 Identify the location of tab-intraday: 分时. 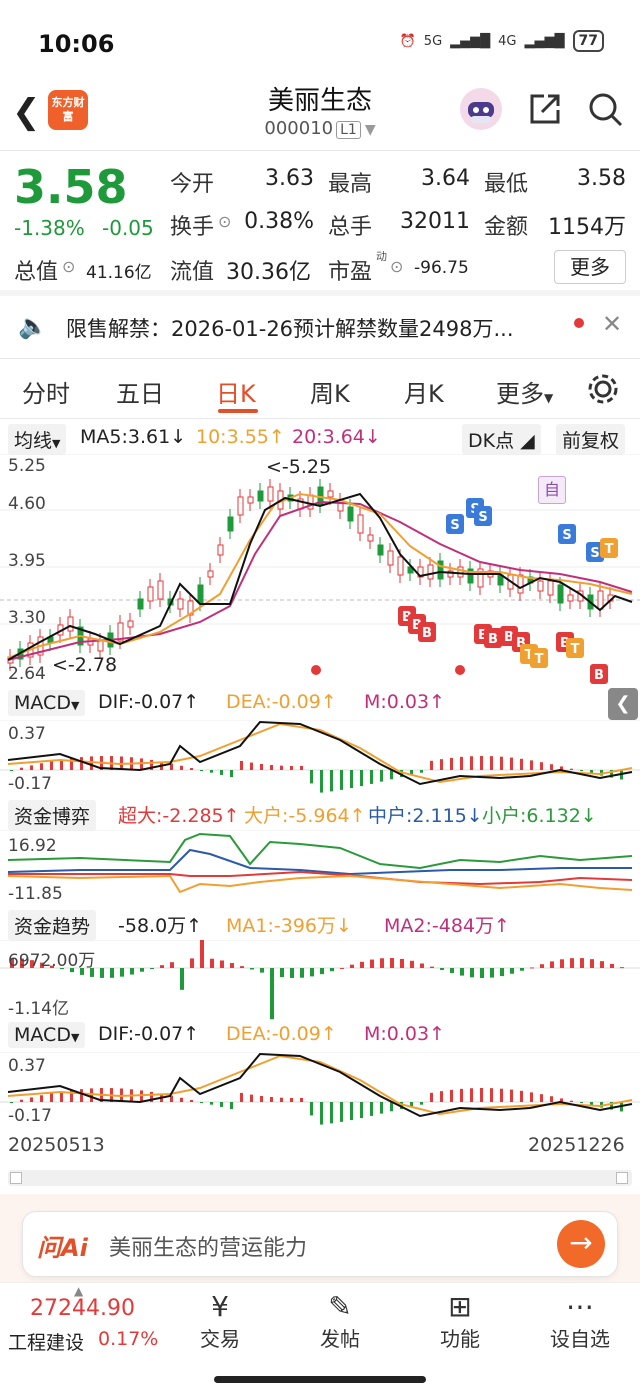
(46, 391).